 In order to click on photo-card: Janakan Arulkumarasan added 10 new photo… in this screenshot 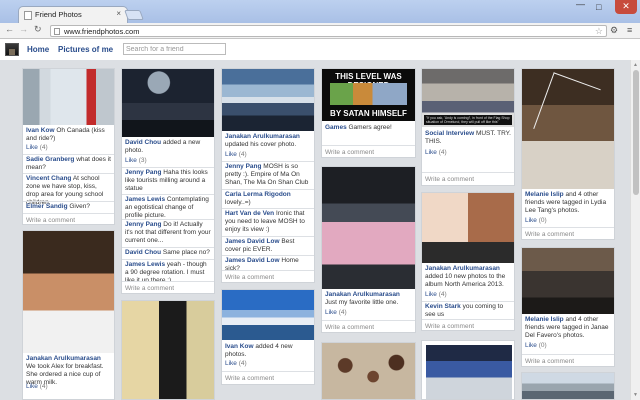, I will do `click(468, 261)`.